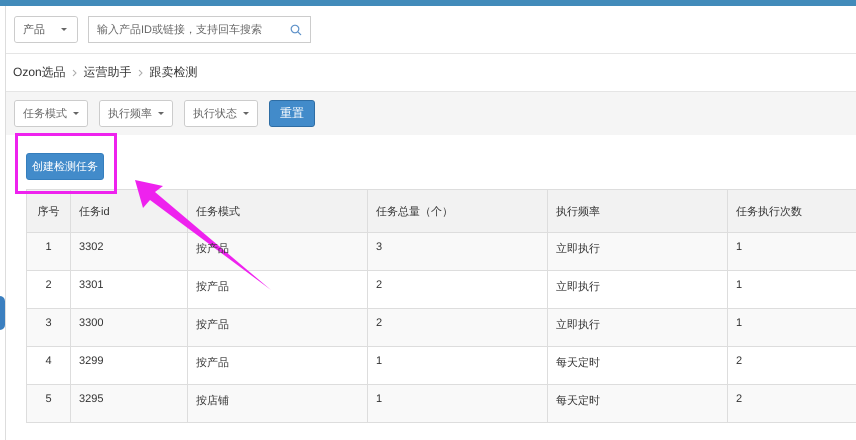 Image resolution: width=856 pixels, height=440 pixels. What do you see at coordinates (296, 30) in the screenshot?
I see `search-icon` at bounding box center [296, 30].